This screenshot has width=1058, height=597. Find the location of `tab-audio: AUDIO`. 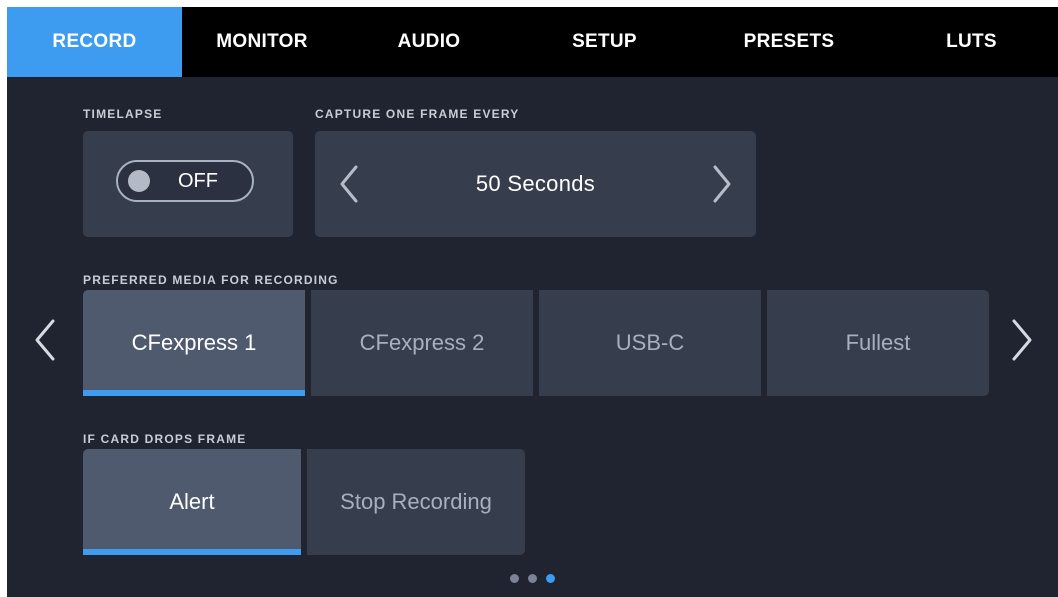

tab-audio: AUDIO is located at coordinates (429, 42).